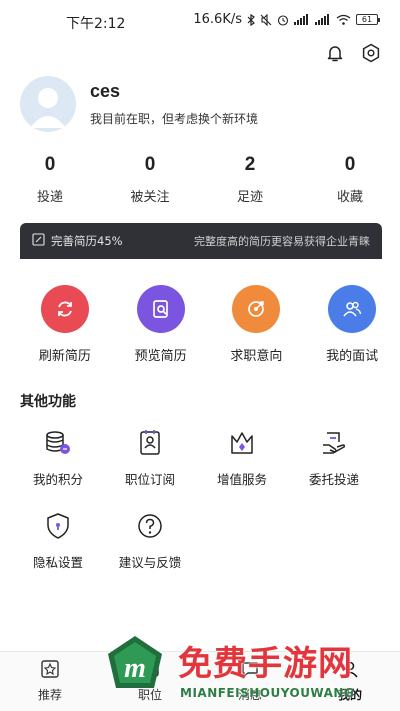 The width and height of the screenshot is (400, 711). What do you see at coordinates (250, 669) in the screenshot?
I see `message-icon` at bounding box center [250, 669].